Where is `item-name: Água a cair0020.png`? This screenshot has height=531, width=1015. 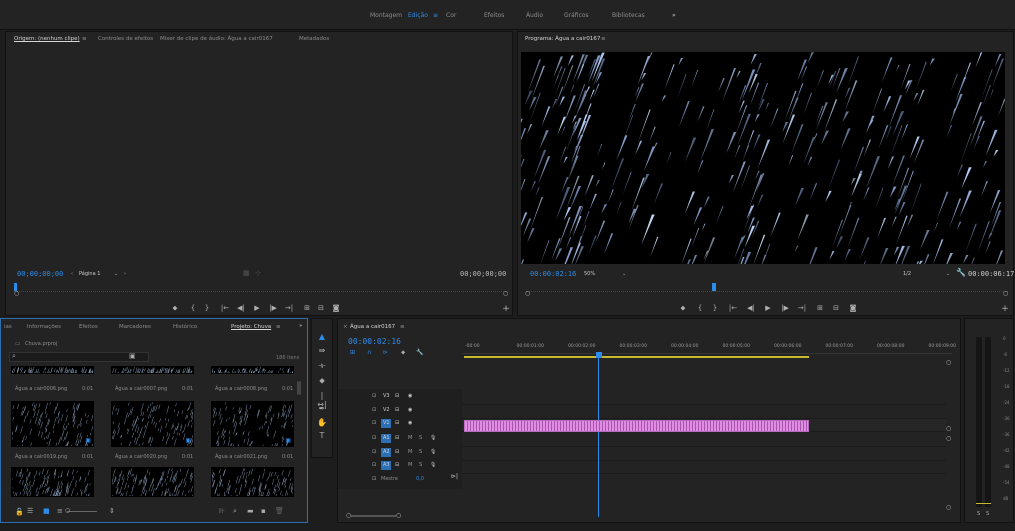 item-name: Água a cair0020.png is located at coordinates (141, 457).